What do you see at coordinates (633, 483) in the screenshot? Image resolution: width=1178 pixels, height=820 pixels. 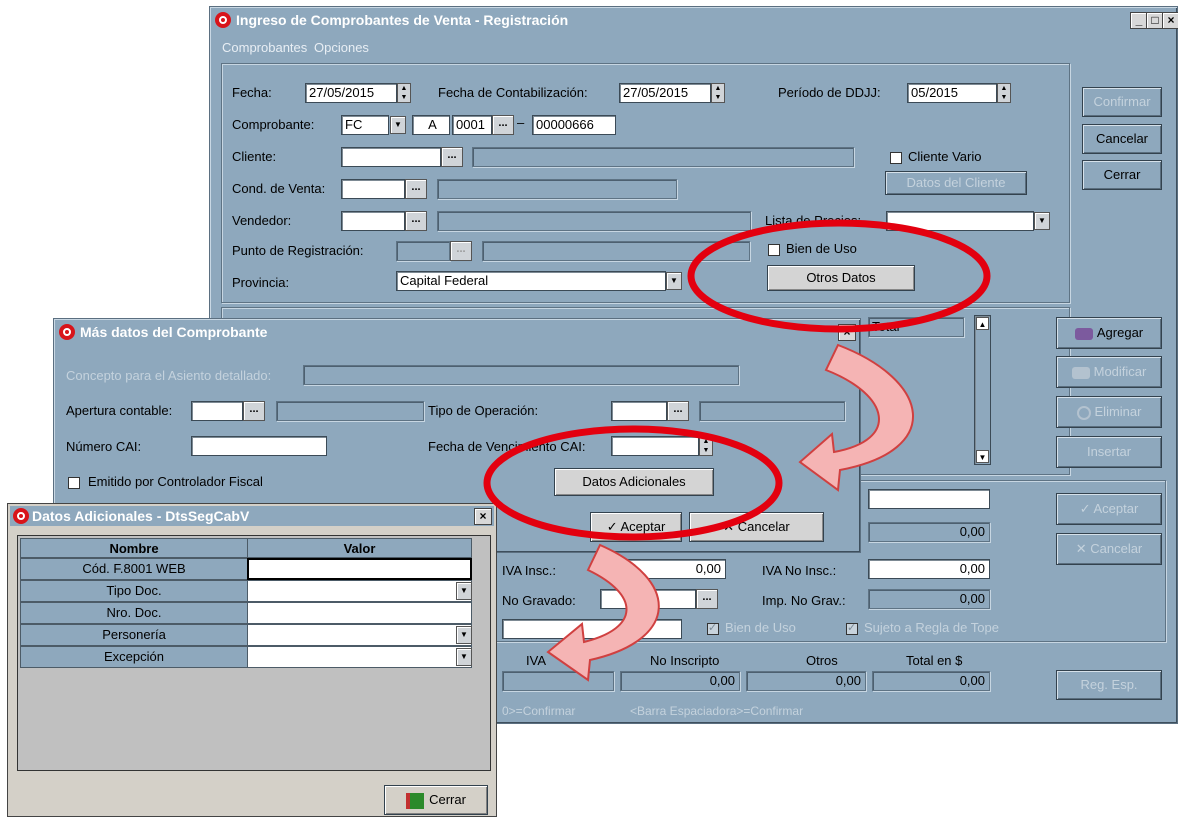 I see `highlight-ellipse-datos-adicionales` at bounding box center [633, 483].